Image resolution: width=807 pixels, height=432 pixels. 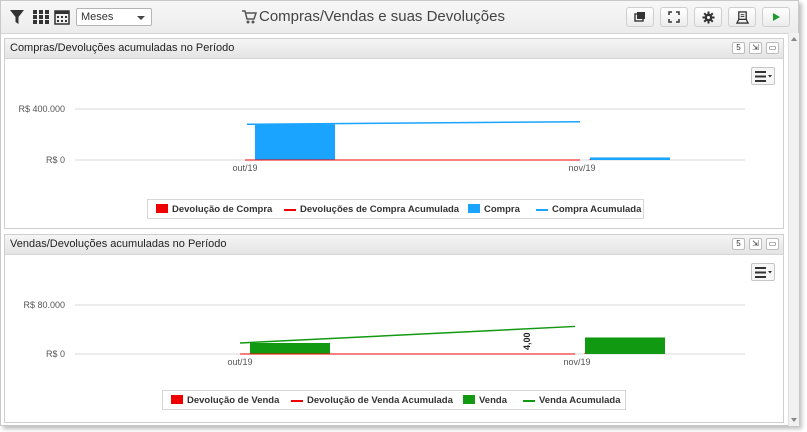 I want to click on fullscreen-icon, so click(x=674, y=17).